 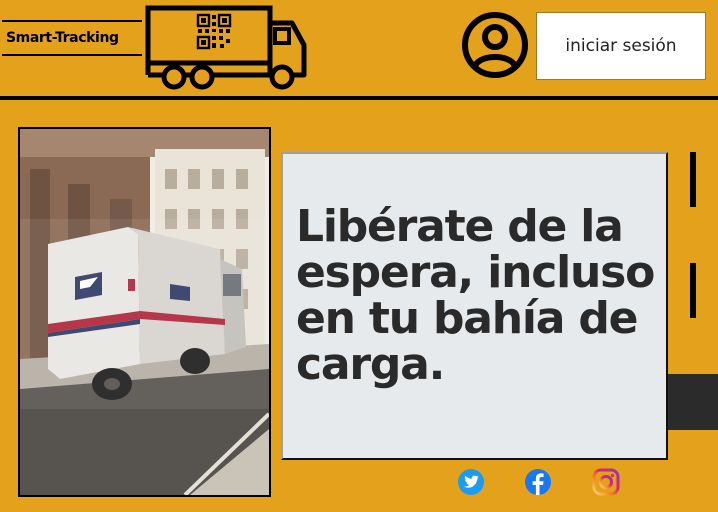 What do you see at coordinates (471, 484) in the screenshot?
I see `twitter-icon` at bounding box center [471, 484].